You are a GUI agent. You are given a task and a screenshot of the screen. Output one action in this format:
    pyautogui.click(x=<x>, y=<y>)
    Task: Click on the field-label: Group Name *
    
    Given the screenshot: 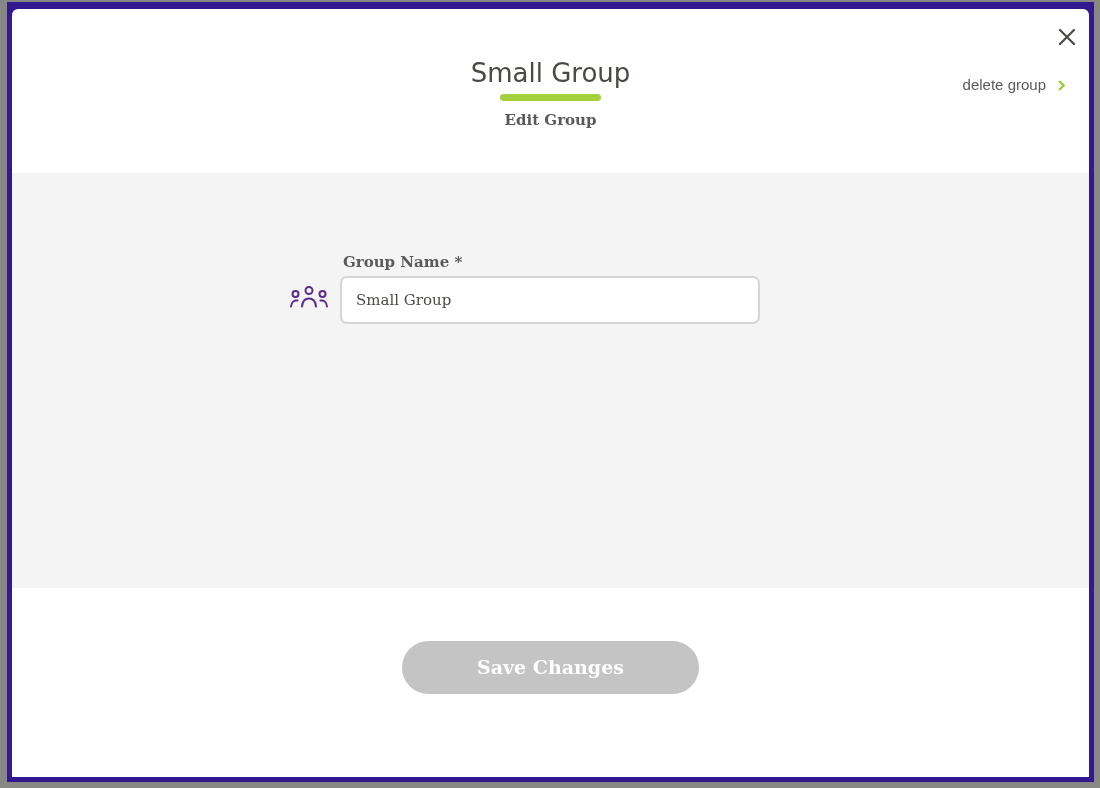 What is the action you would take?
    pyautogui.click(x=403, y=262)
    